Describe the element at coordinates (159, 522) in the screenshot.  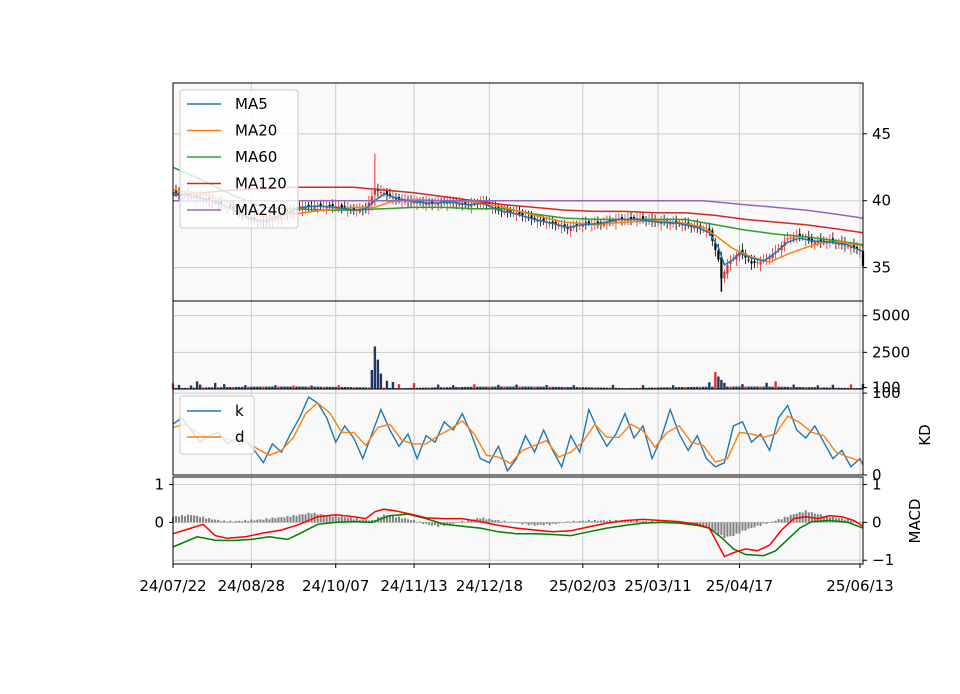
I see `macd-left-label-0: 0` at that location.